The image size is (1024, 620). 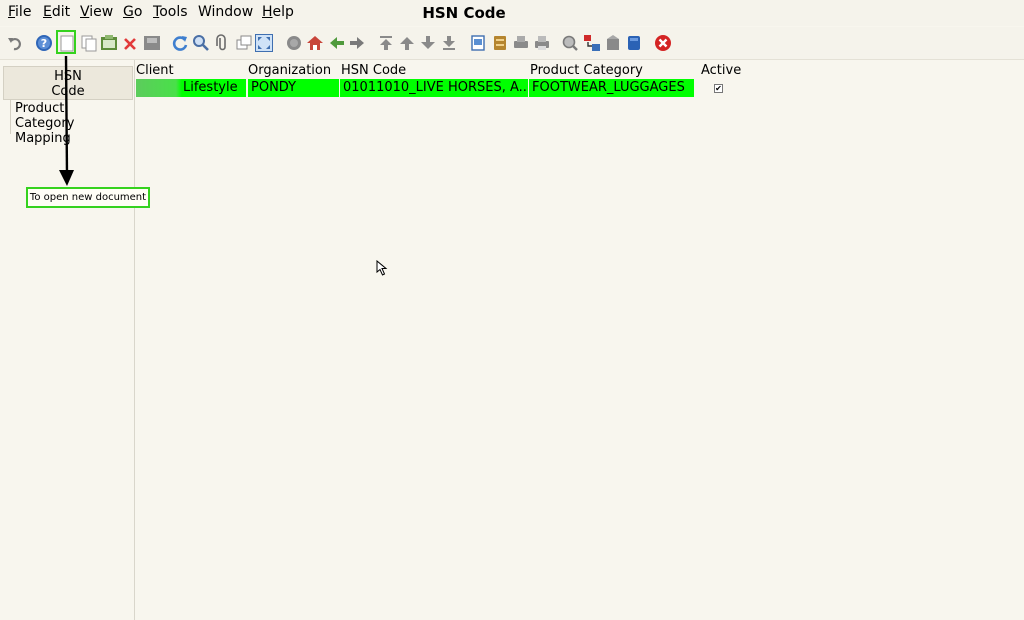 What do you see at coordinates (88, 197) in the screenshot?
I see `annotation-callout: To open new document` at bounding box center [88, 197].